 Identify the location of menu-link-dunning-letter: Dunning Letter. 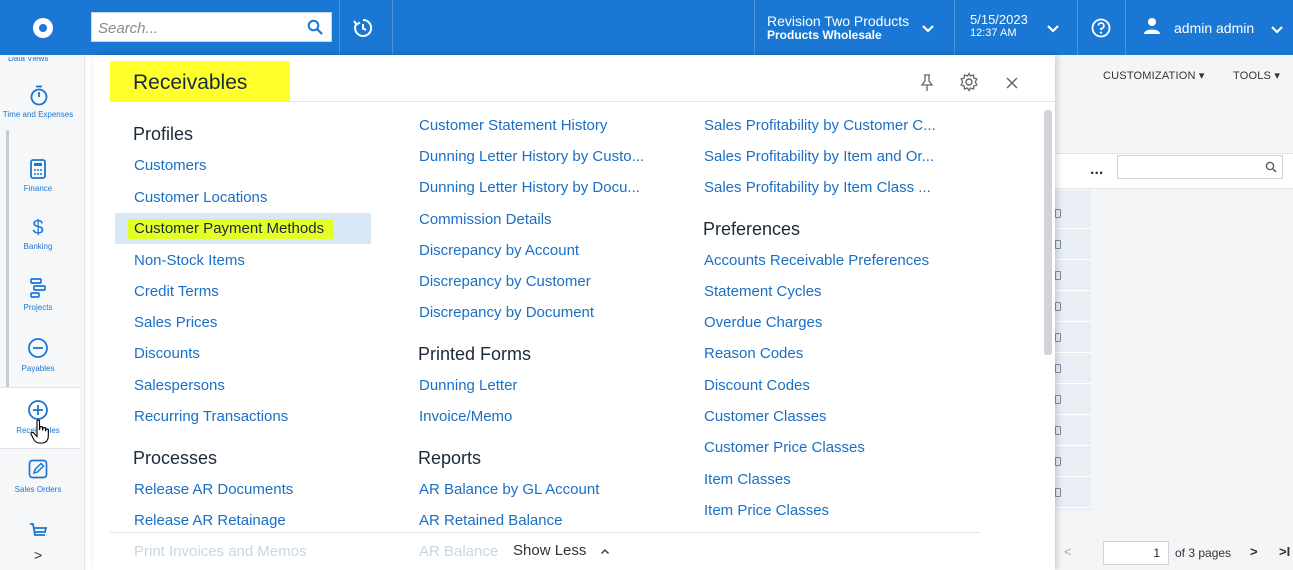
(468, 385).